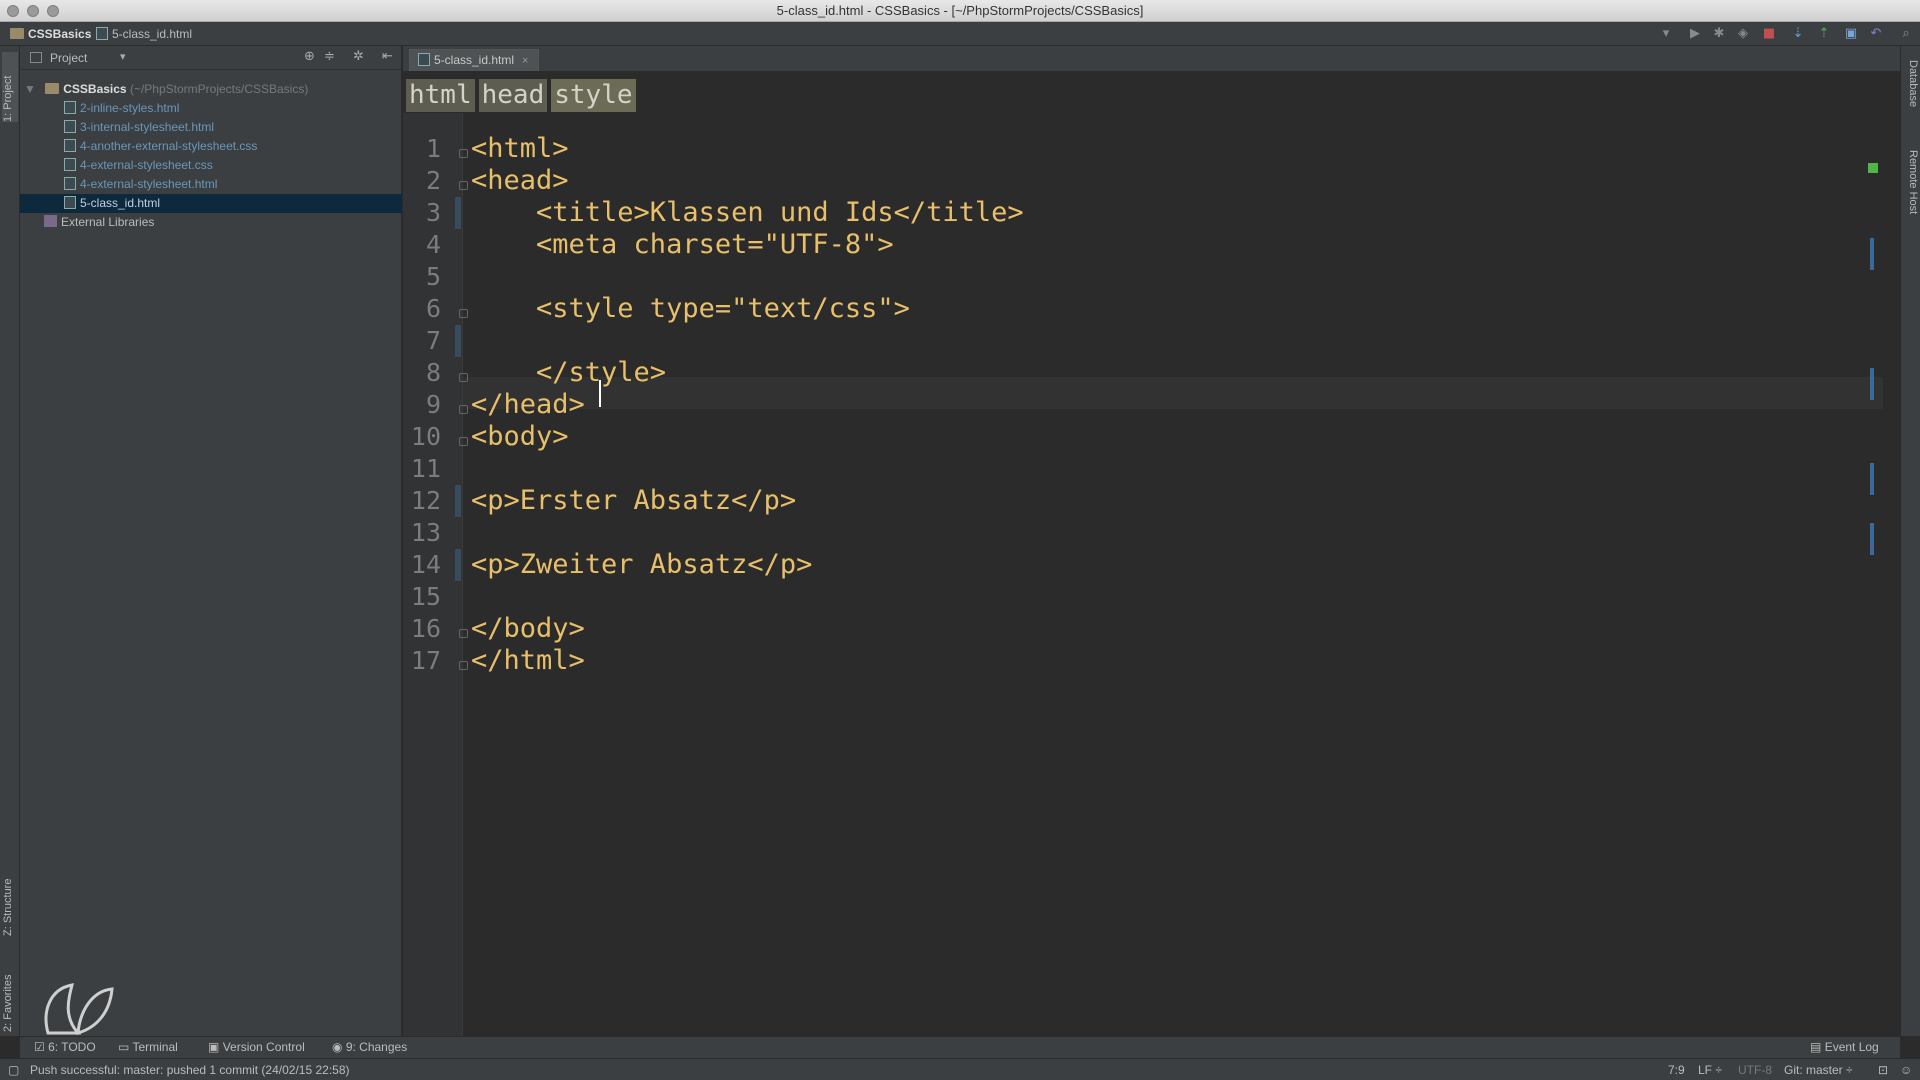  Describe the element at coordinates (148, 1047) in the screenshot. I see `terminal-tool-button: ▭ Terminal` at that location.